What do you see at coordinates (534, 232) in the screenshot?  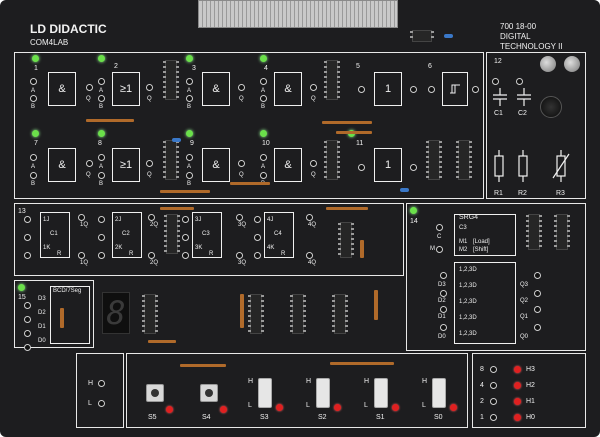 I see `shift-register-ic-chip` at bounding box center [534, 232].